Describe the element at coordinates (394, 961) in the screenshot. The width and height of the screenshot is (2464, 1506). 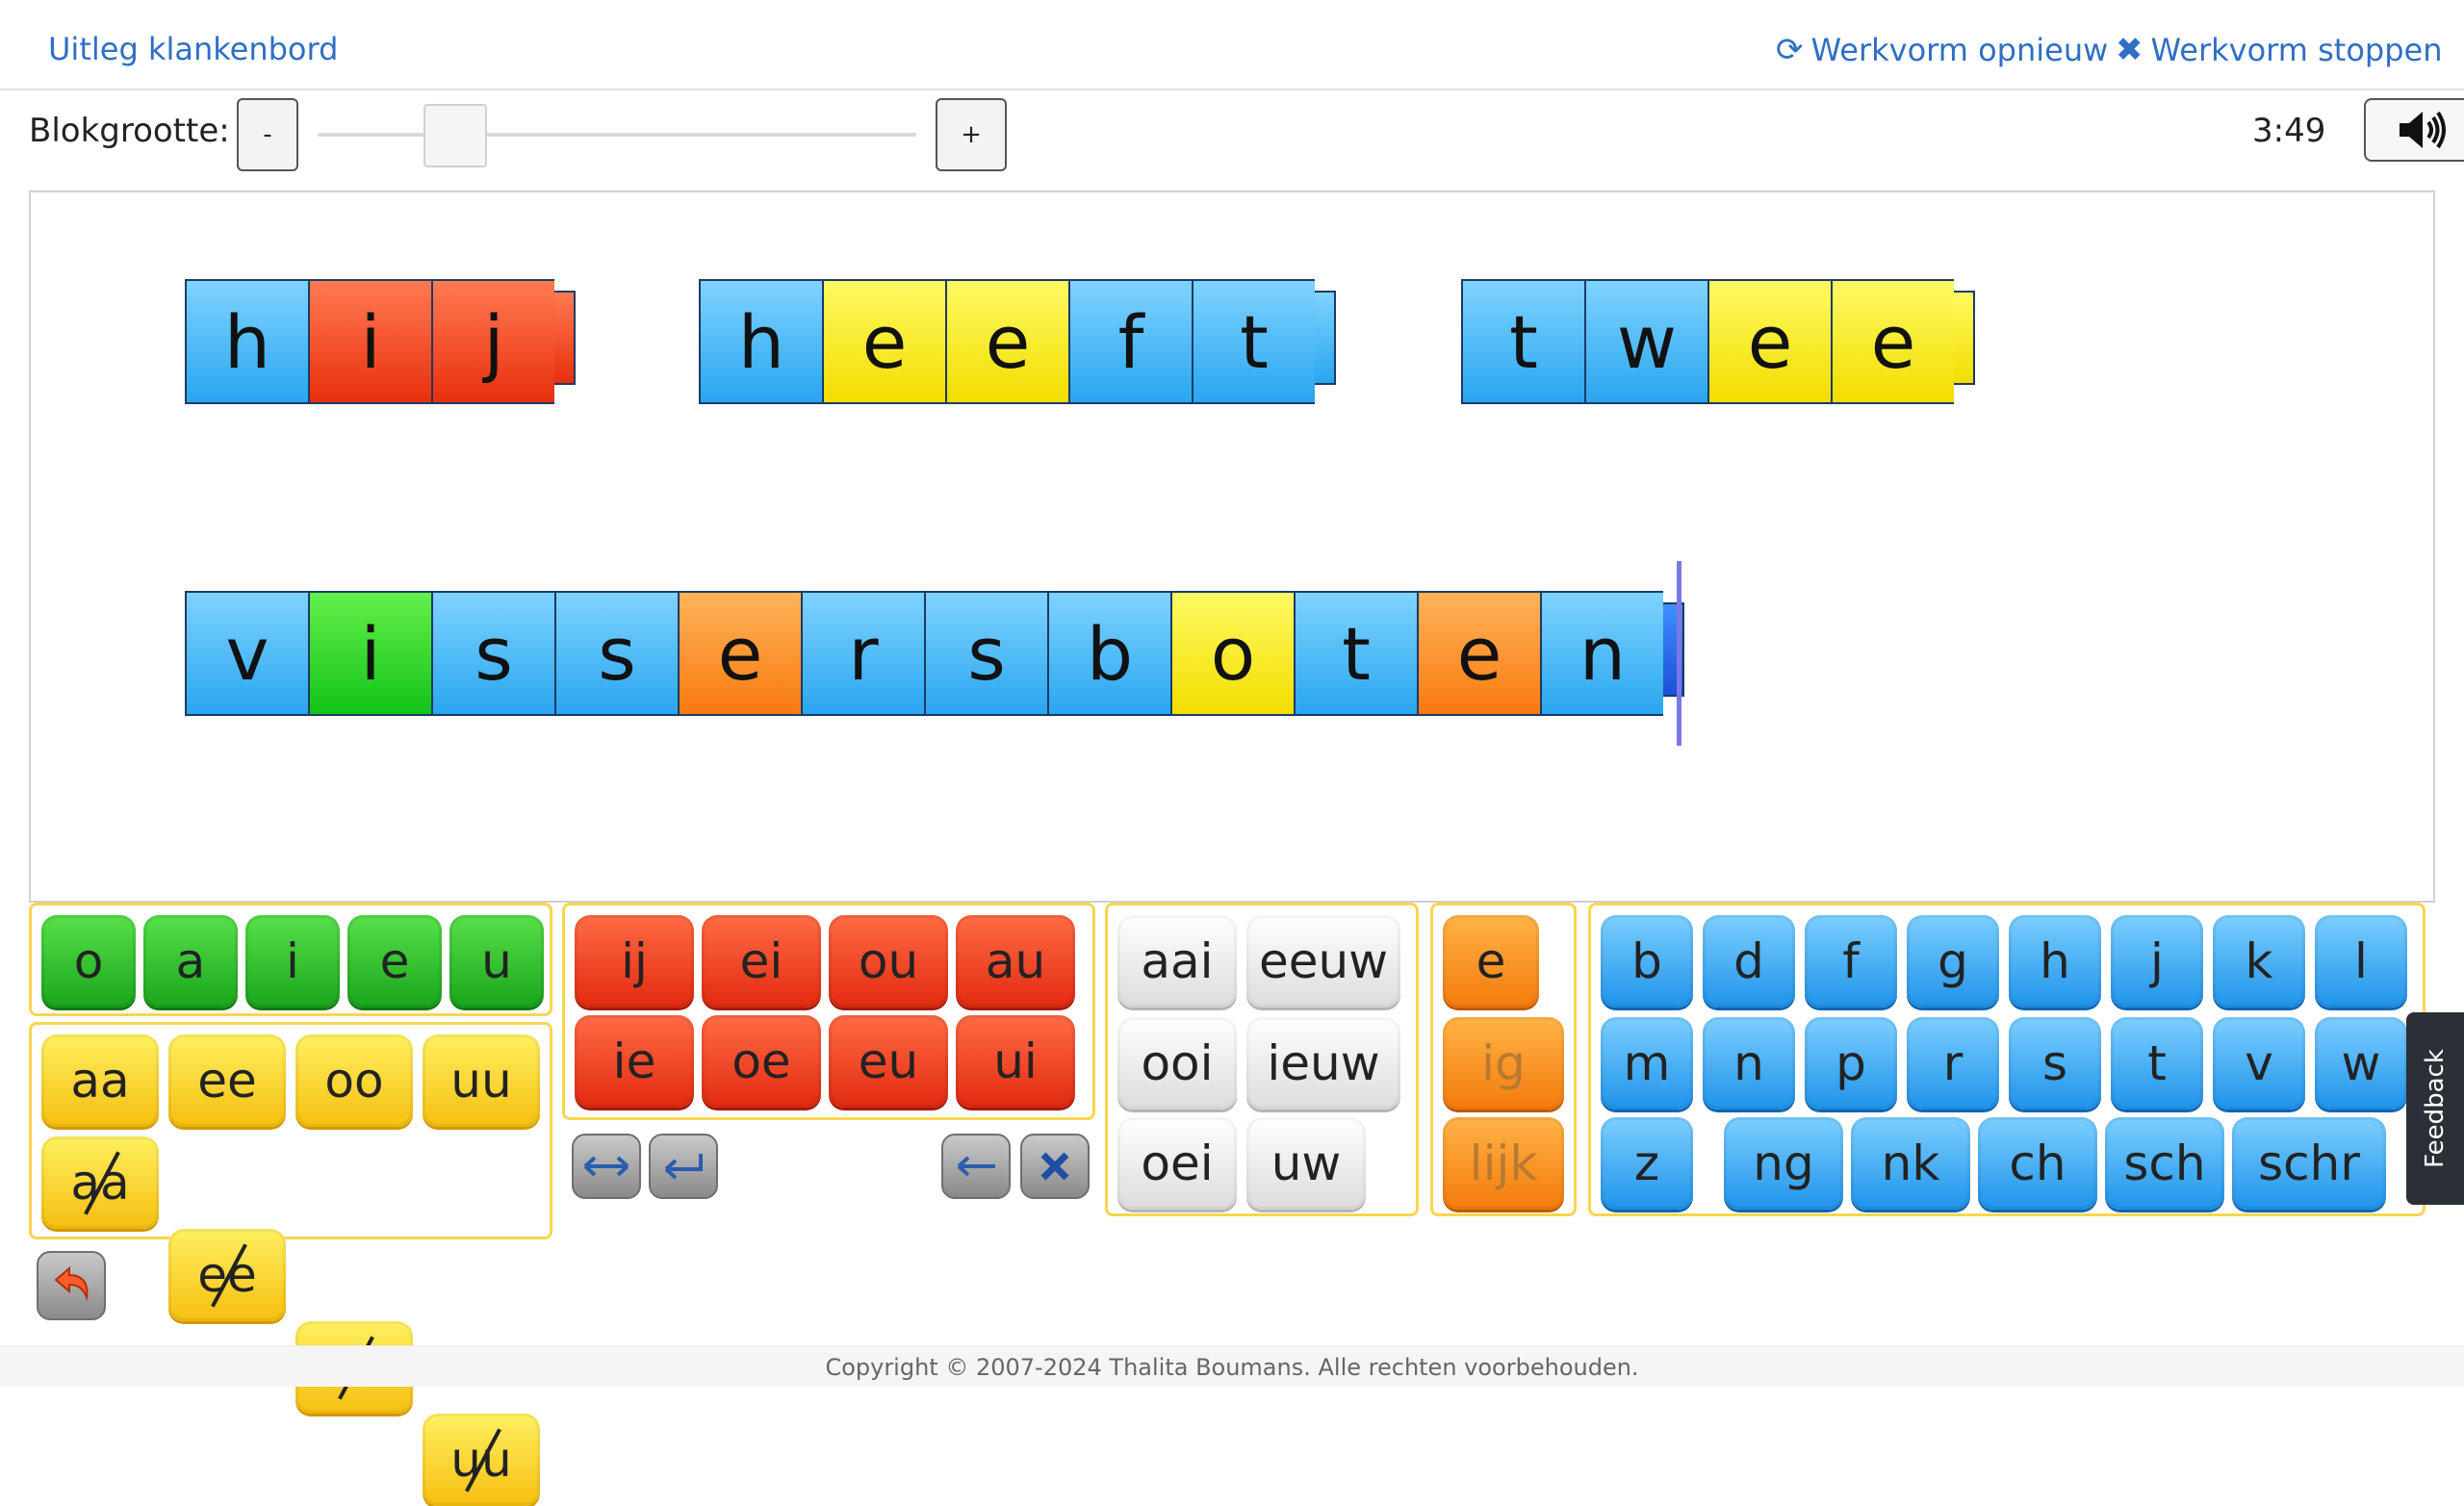
I see `key-e: e` at that location.